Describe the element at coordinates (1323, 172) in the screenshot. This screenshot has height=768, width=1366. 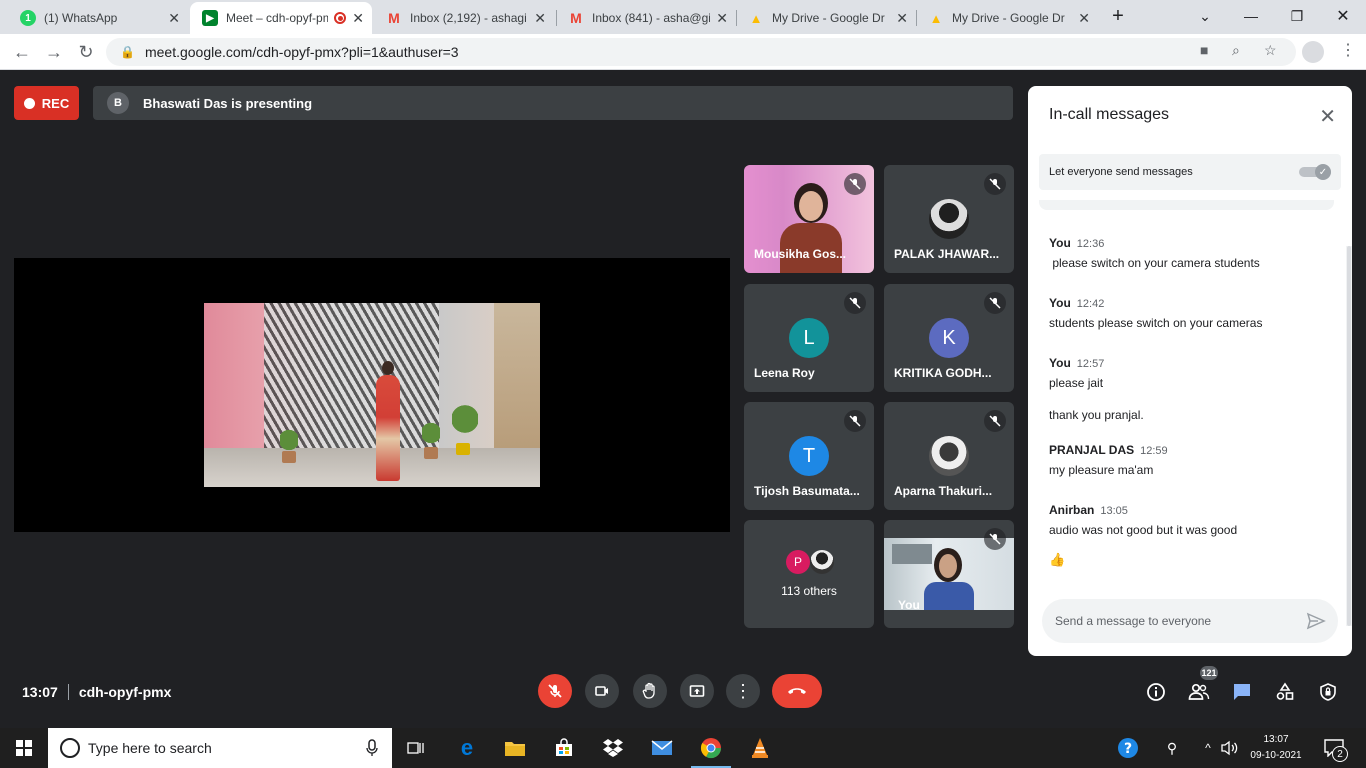
I see `check-icon: ✓` at that location.